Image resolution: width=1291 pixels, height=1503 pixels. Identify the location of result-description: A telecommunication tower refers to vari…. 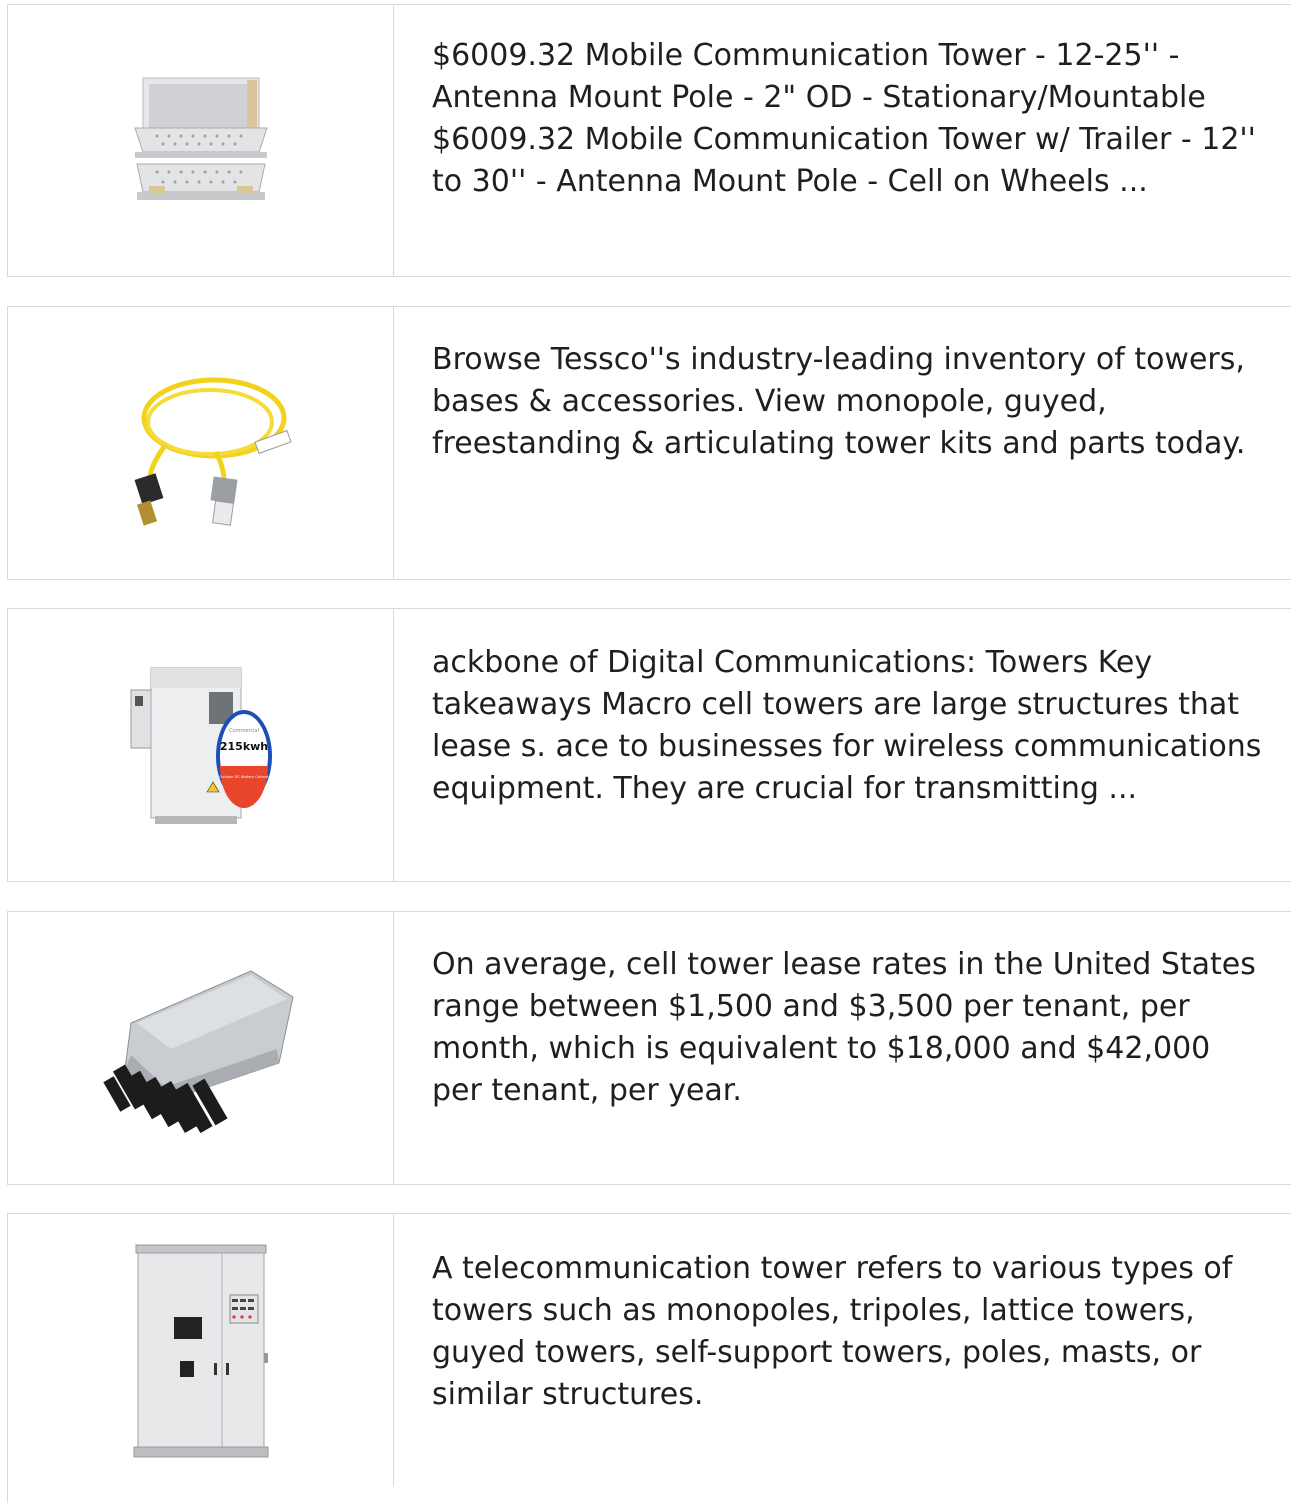
(832, 1331).